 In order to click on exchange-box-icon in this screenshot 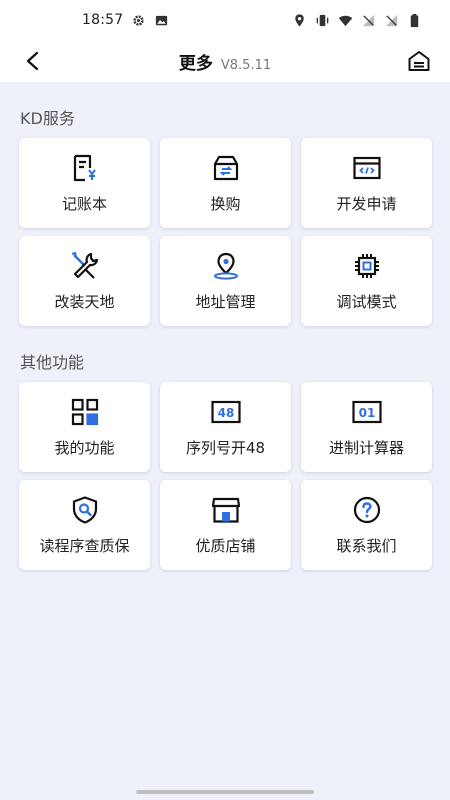, I will do `click(226, 168)`.